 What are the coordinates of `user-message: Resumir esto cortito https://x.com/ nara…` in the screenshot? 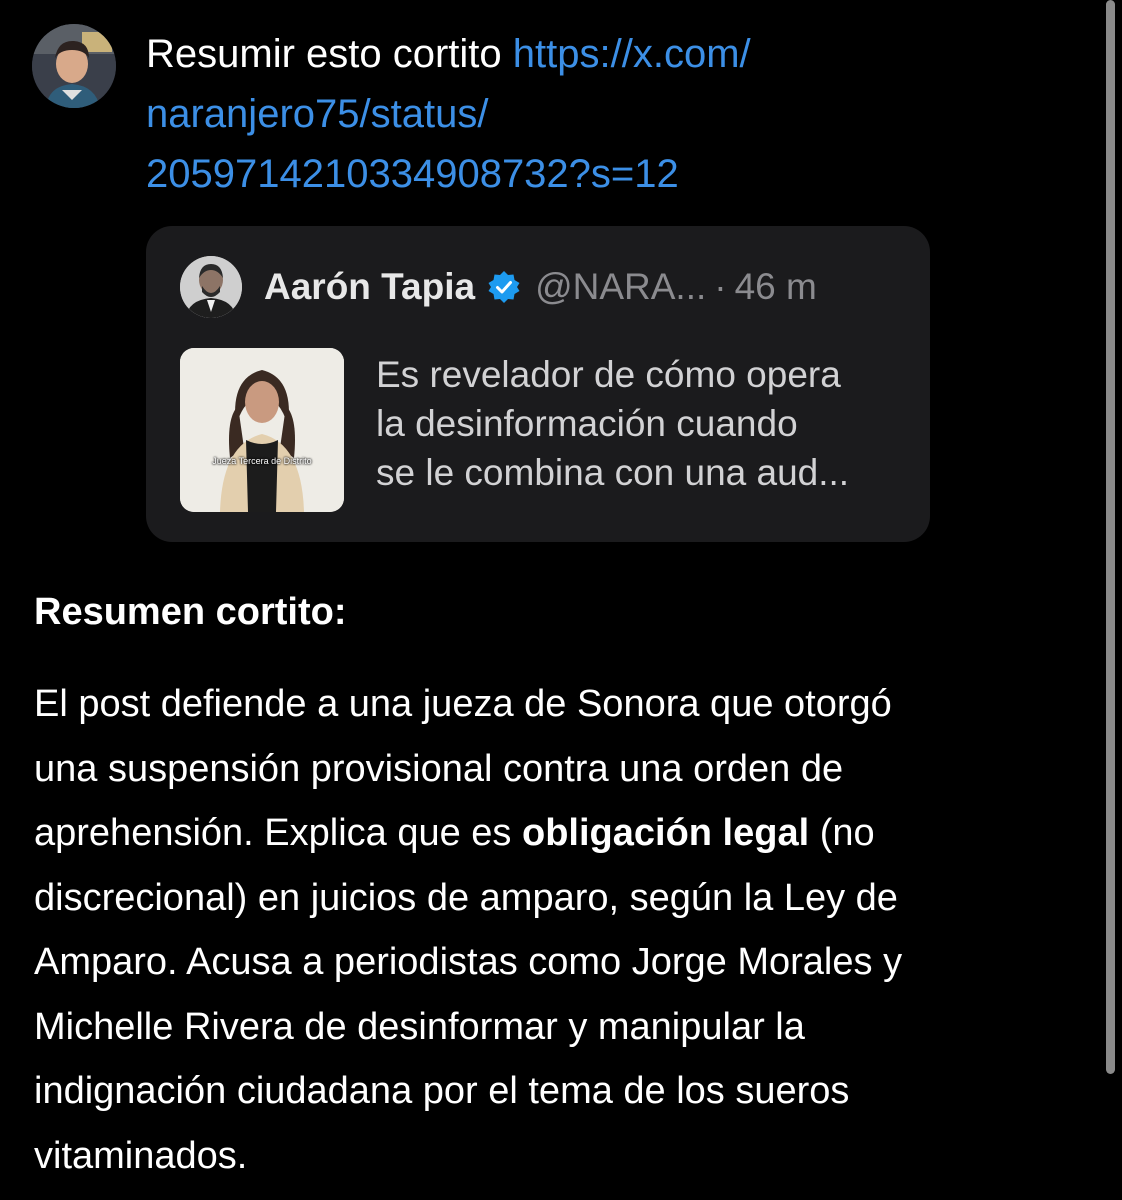 It's located at (596, 114).